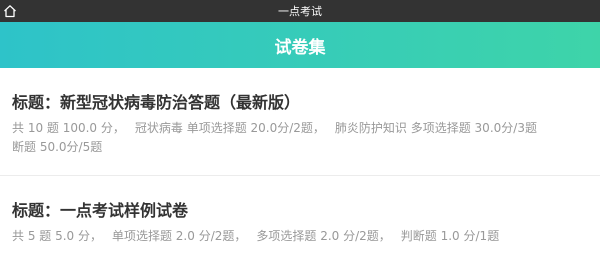 The height and width of the screenshot is (279, 600). I want to click on home-icon, so click(10, 11).